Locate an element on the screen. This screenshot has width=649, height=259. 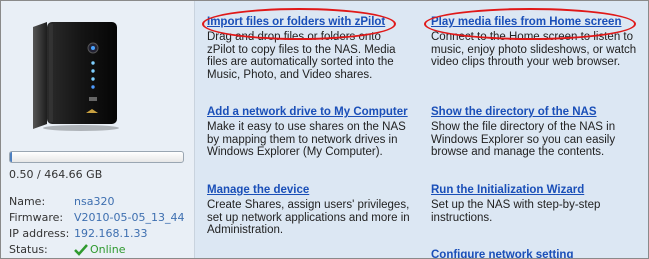
status-text: Online is located at coordinates (108, 249).